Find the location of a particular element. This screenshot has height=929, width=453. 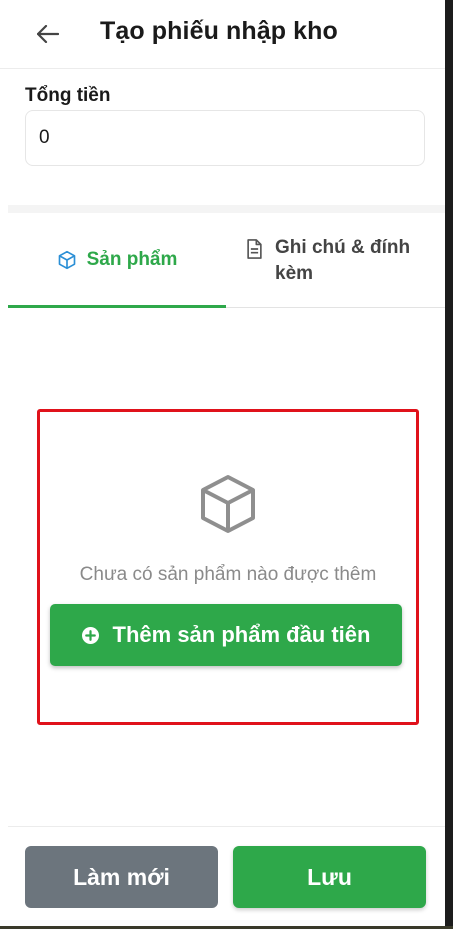

reset-button-label: Làm mới is located at coordinates (121, 876).